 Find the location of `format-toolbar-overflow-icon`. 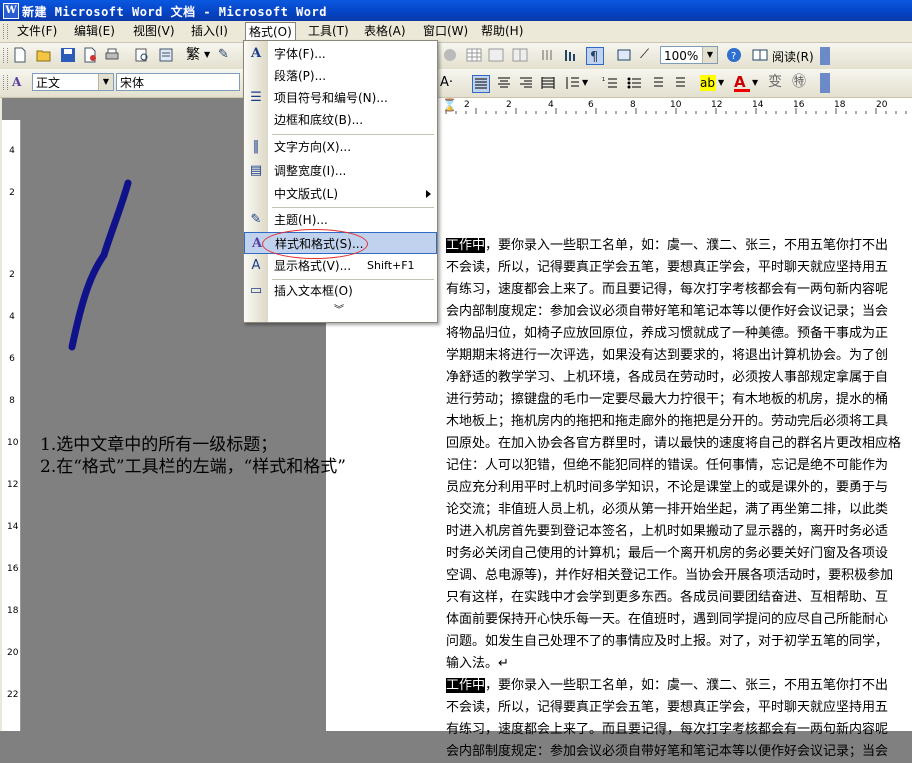

format-toolbar-overflow-icon is located at coordinates (825, 83).